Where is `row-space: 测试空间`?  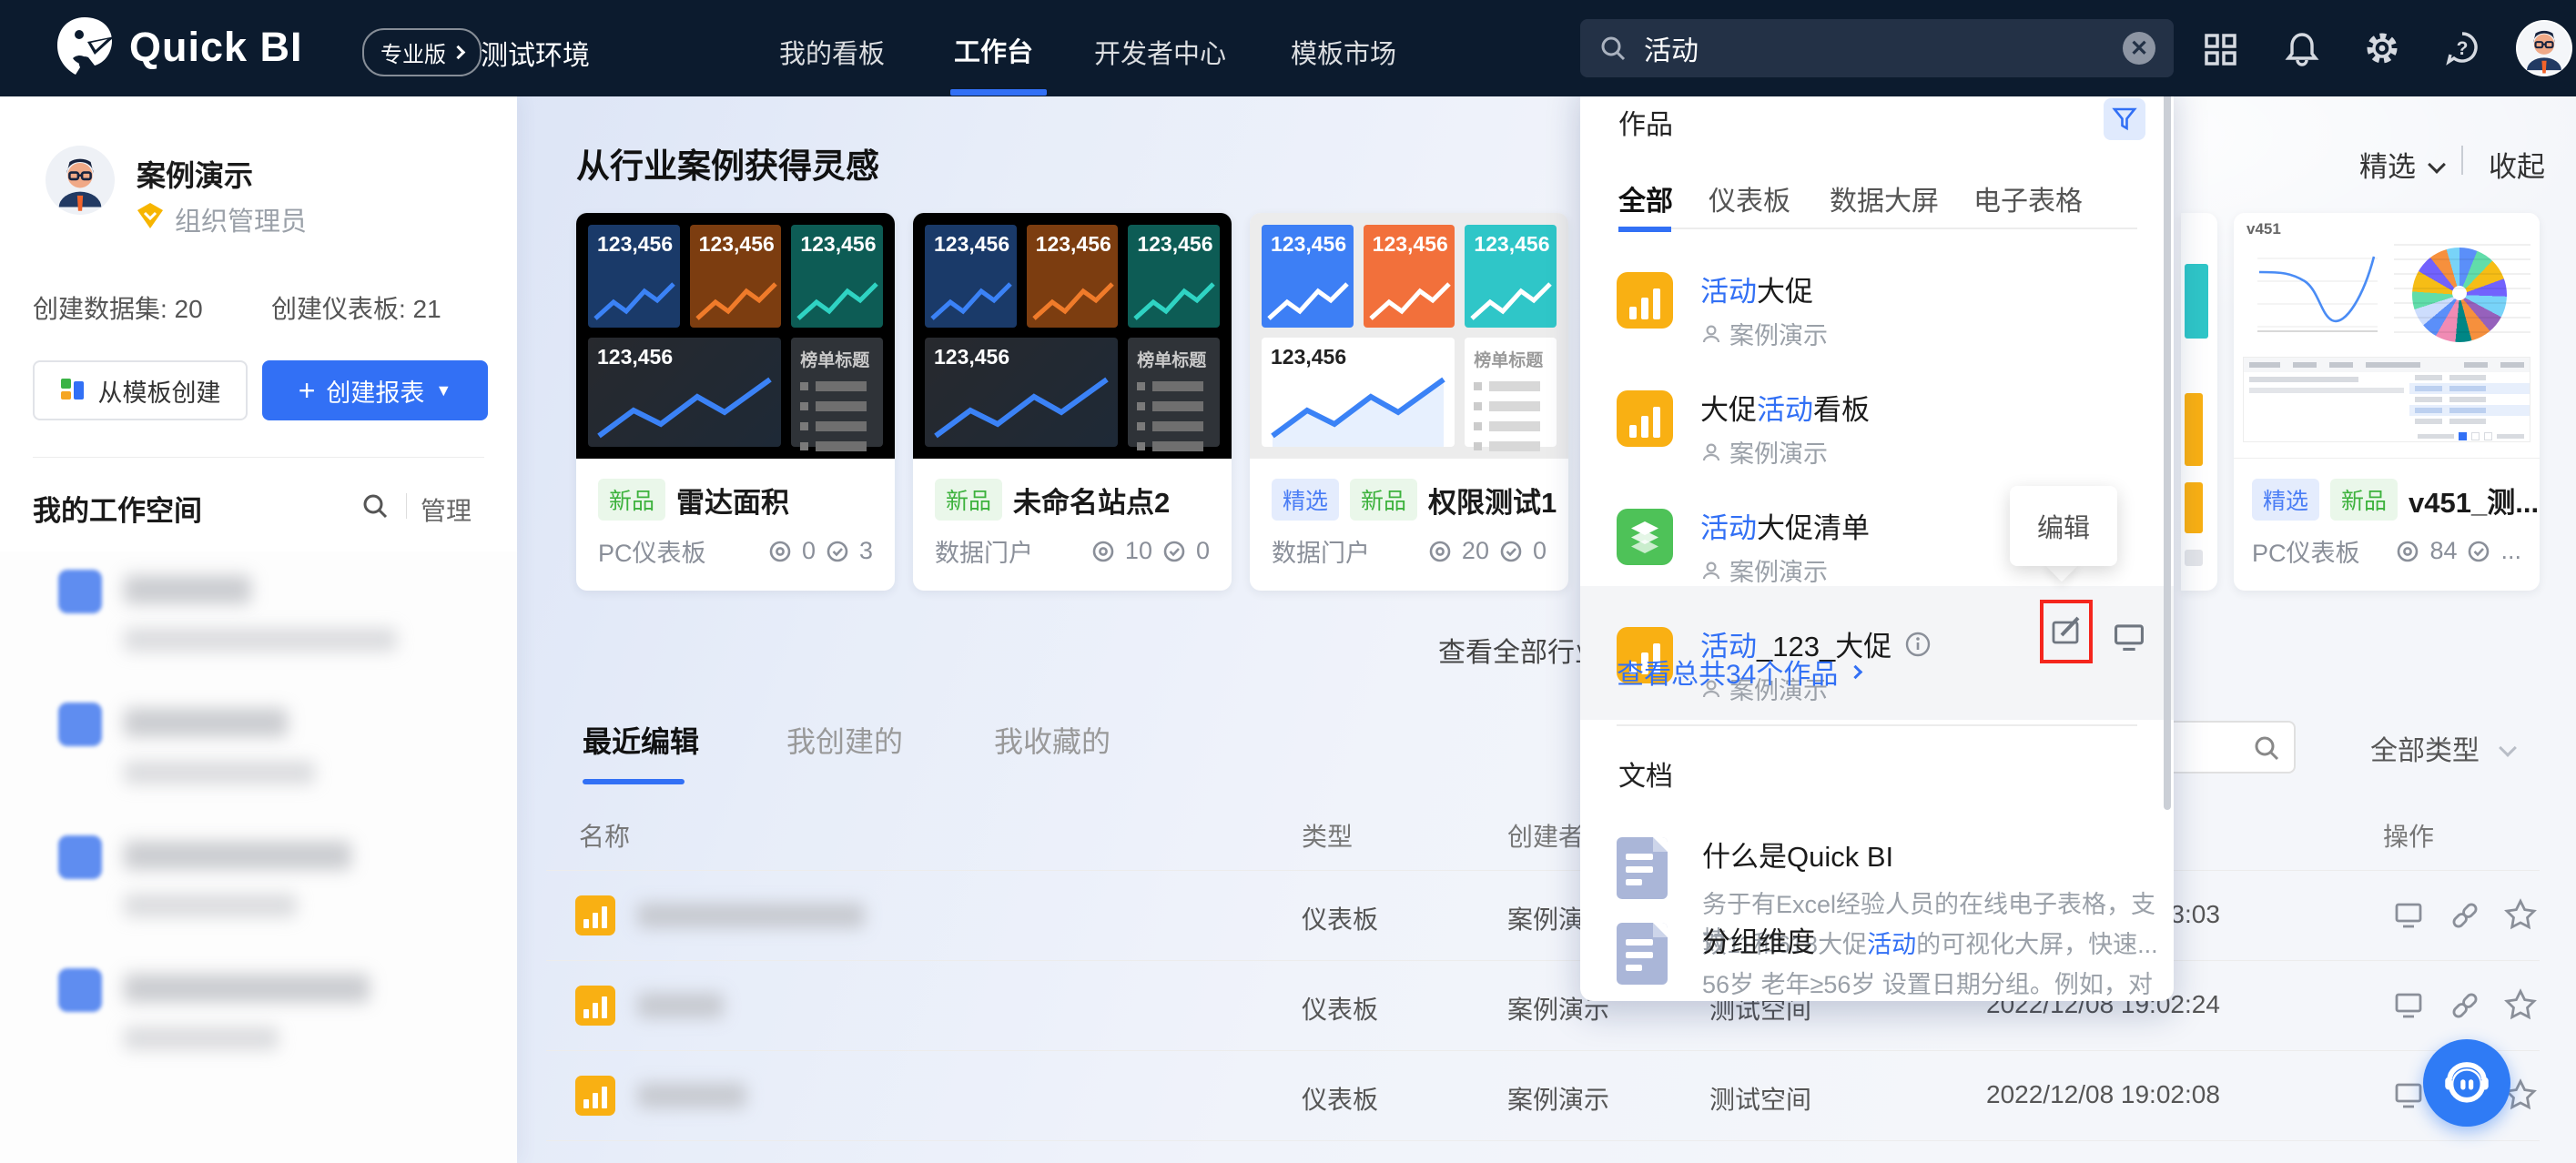
row-space: 测试空间 is located at coordinates (1760, 1100).